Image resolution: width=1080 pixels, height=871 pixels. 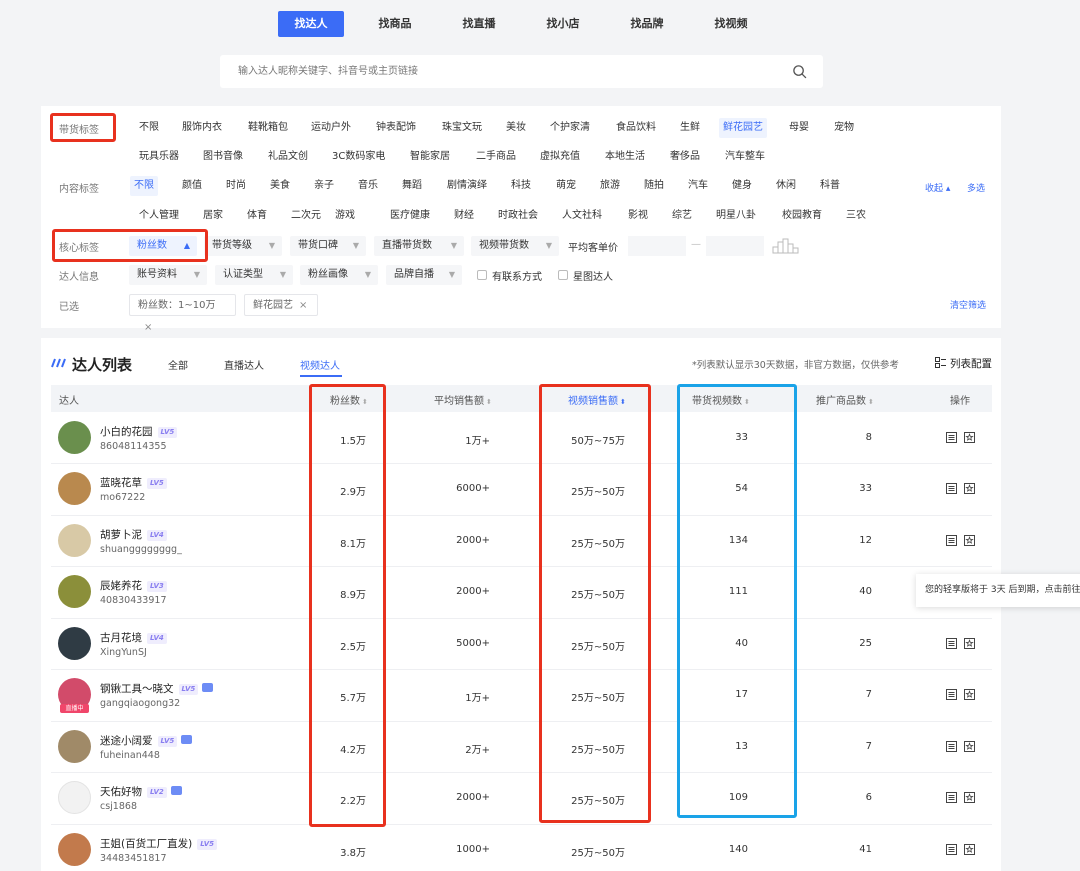 What do you see at coordinates (500, 71) in the screenshot?
I see `search-input` at bounding box center [500, 71].